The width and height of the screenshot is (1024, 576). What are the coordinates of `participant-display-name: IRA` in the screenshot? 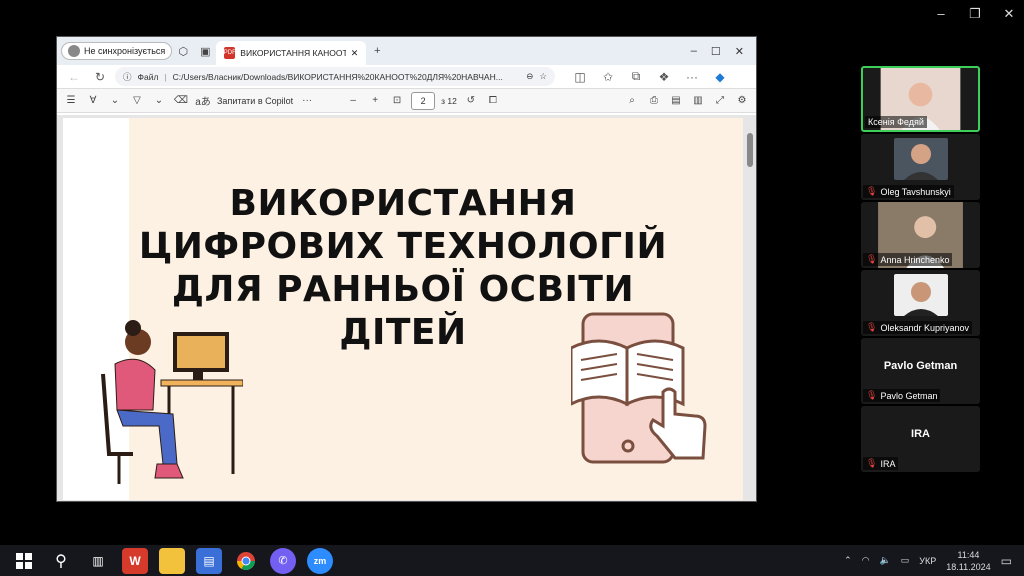 It's located at (920, 434).